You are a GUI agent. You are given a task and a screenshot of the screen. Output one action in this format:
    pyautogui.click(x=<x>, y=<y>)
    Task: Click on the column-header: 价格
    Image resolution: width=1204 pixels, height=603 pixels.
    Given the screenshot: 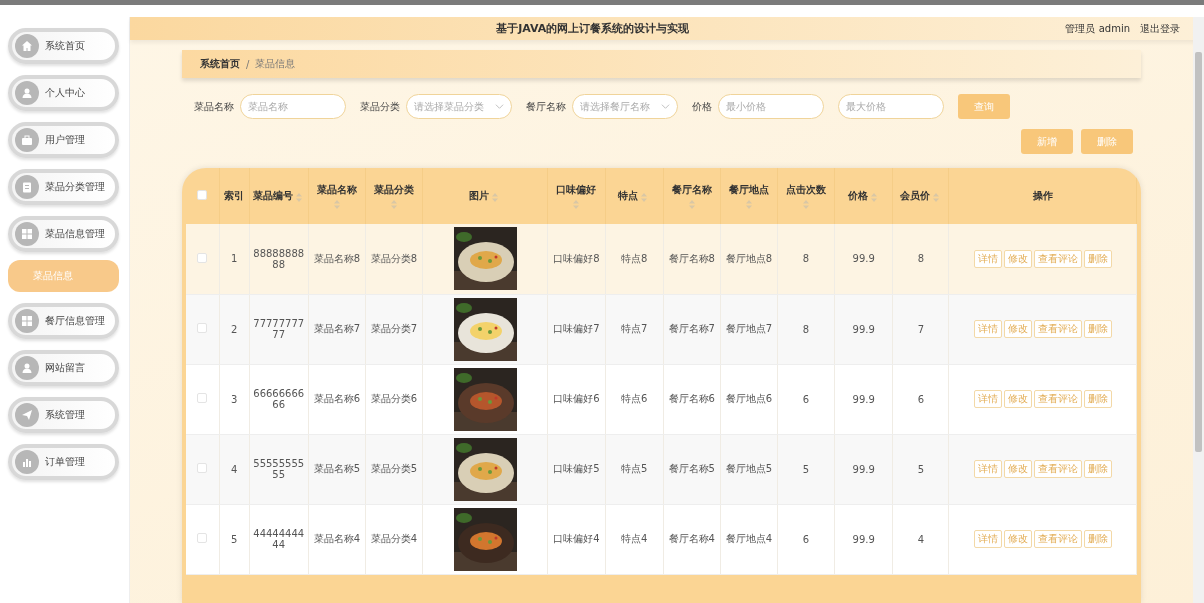 What is the action you would take?
    pyautogui.click(x=857, y=195)
    